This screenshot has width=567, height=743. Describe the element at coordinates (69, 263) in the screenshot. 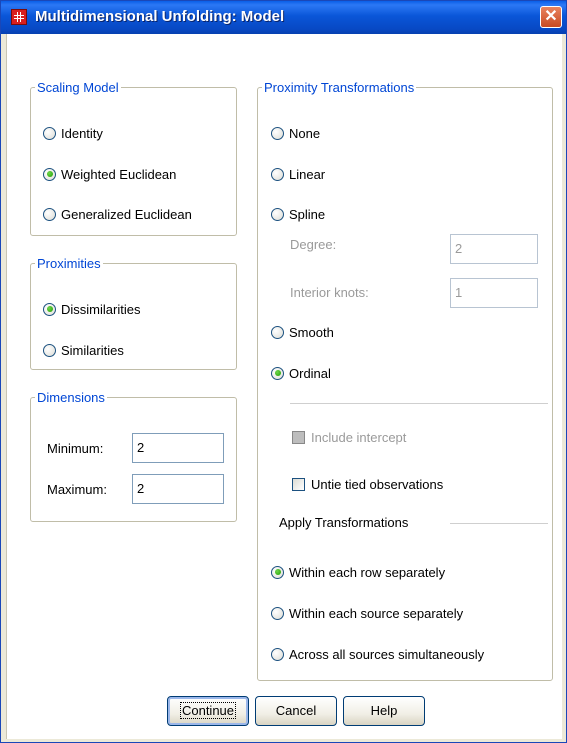

I see `proximities-legend: Proximities` at that location.